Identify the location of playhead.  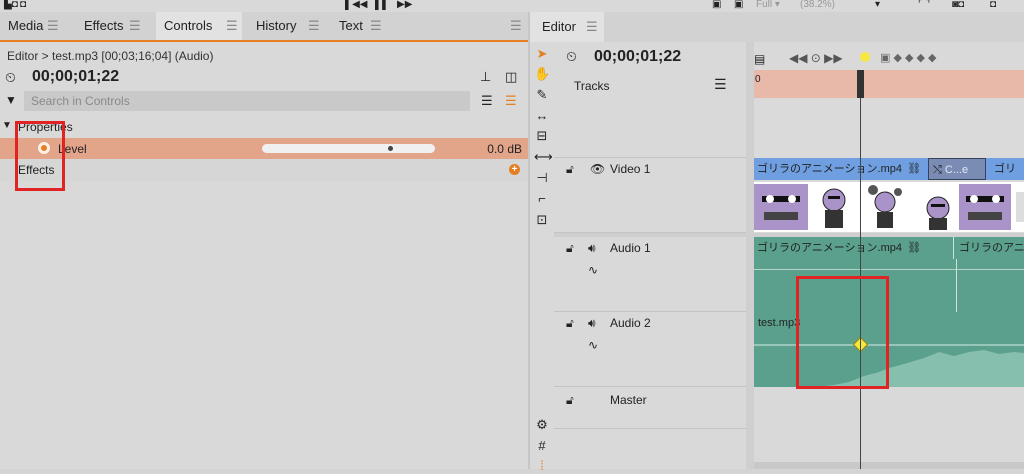
(860, 269).